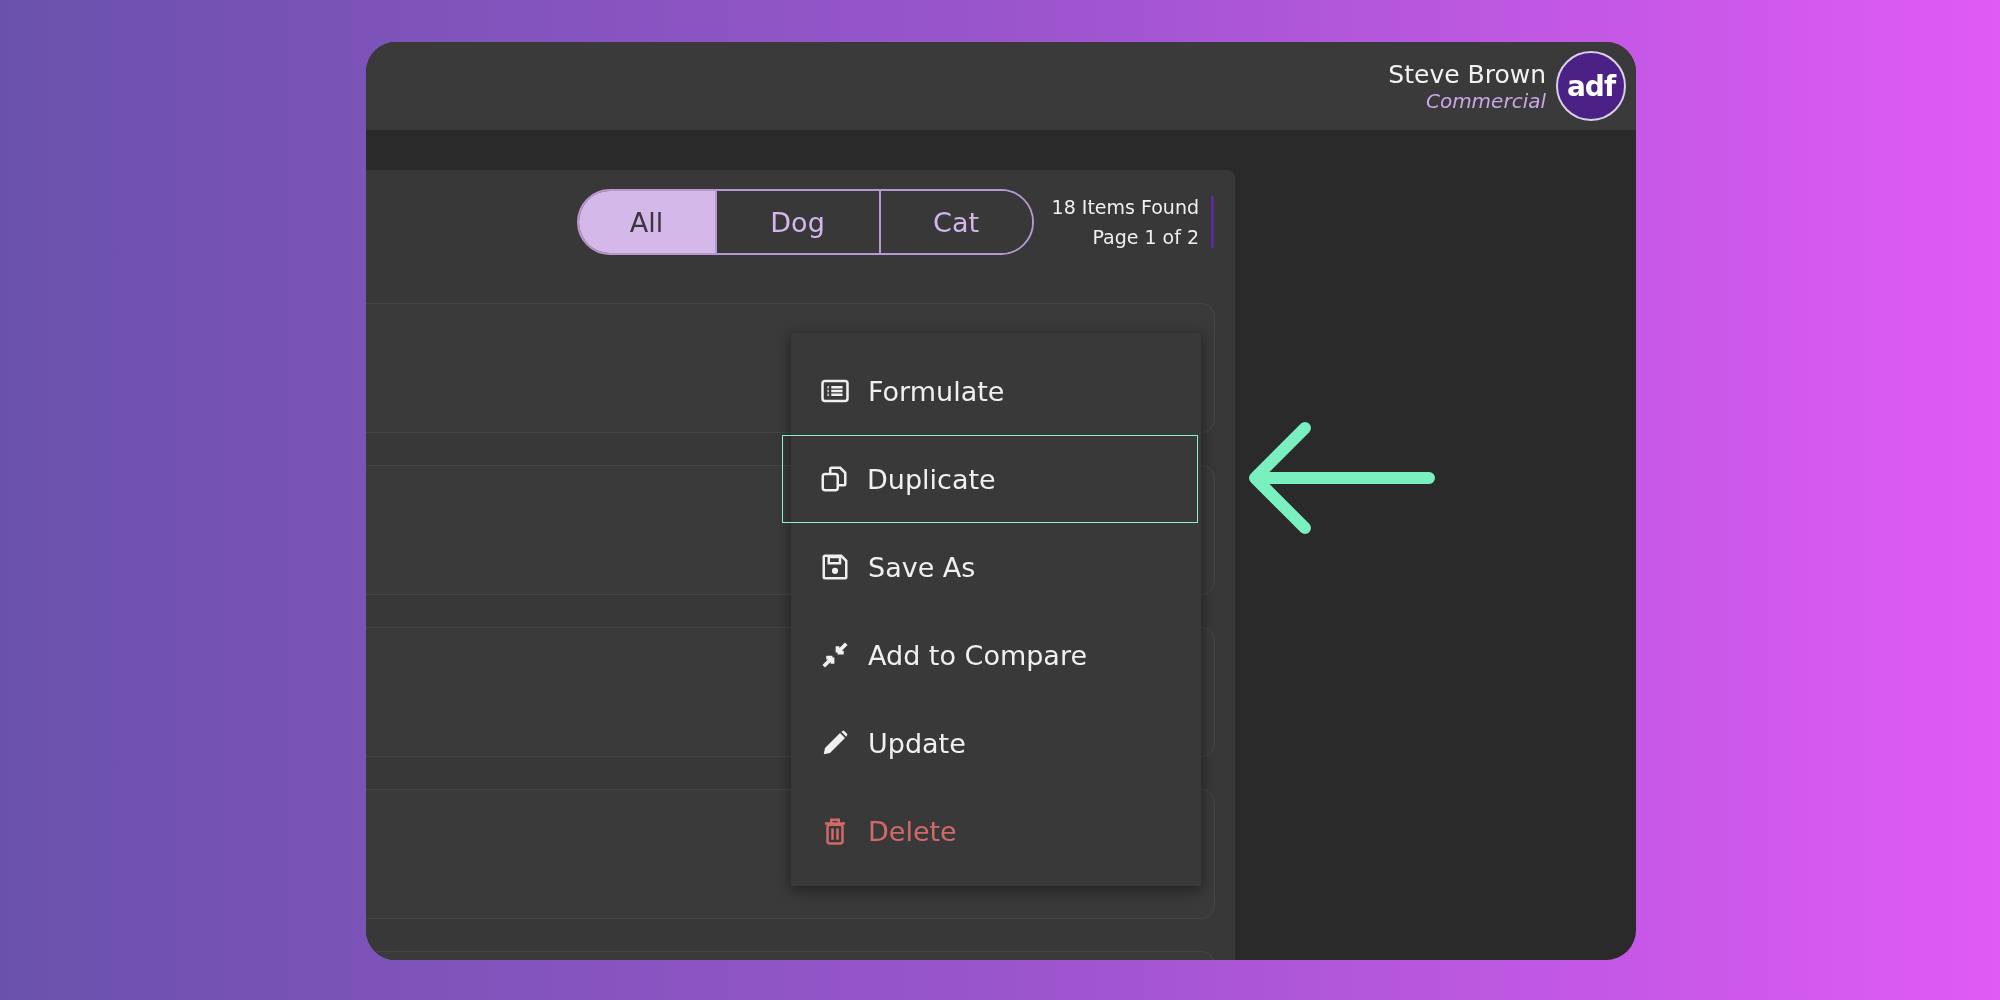  What do you see at coordinates (835, 655) in the screenshot?
I see `arrows-inward-icon` at bounding box center [835, 655].